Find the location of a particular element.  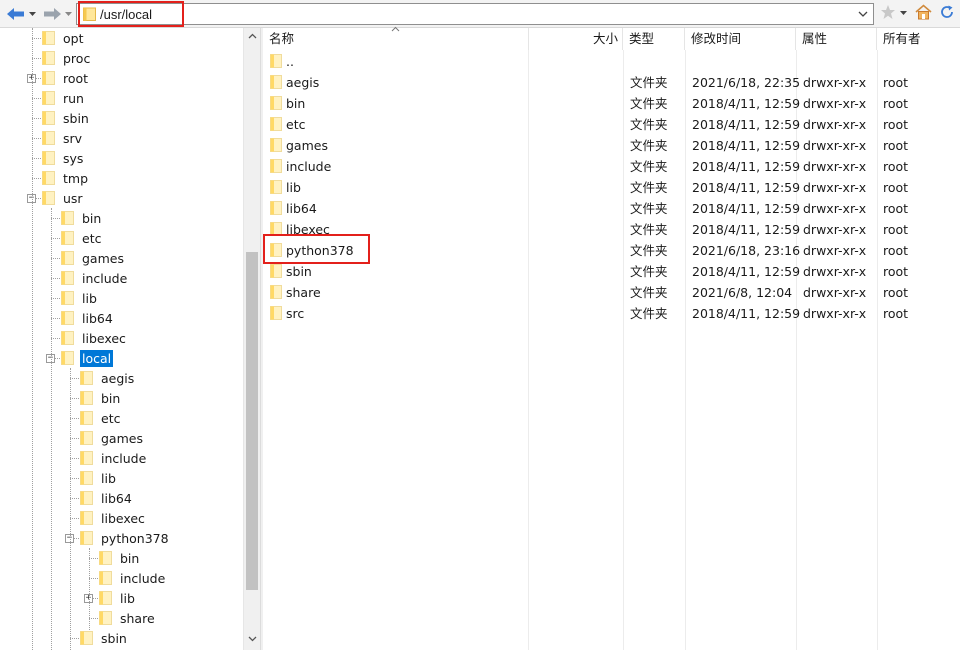

tree-item: share is located at coordinates (128, 618).